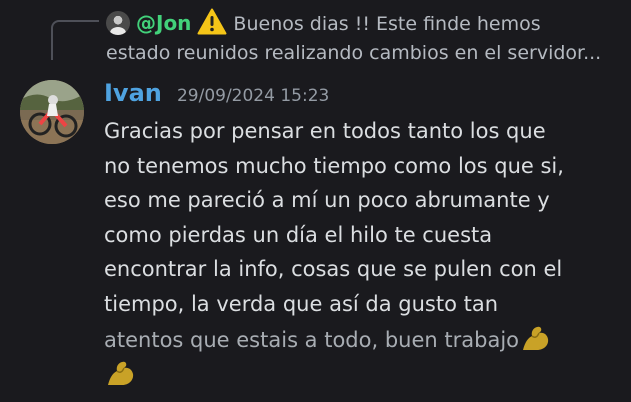  What do you see at coordinates (356, 375) in the screenshot?
I see `message-emoji-line` at bounding box center [356, 375].